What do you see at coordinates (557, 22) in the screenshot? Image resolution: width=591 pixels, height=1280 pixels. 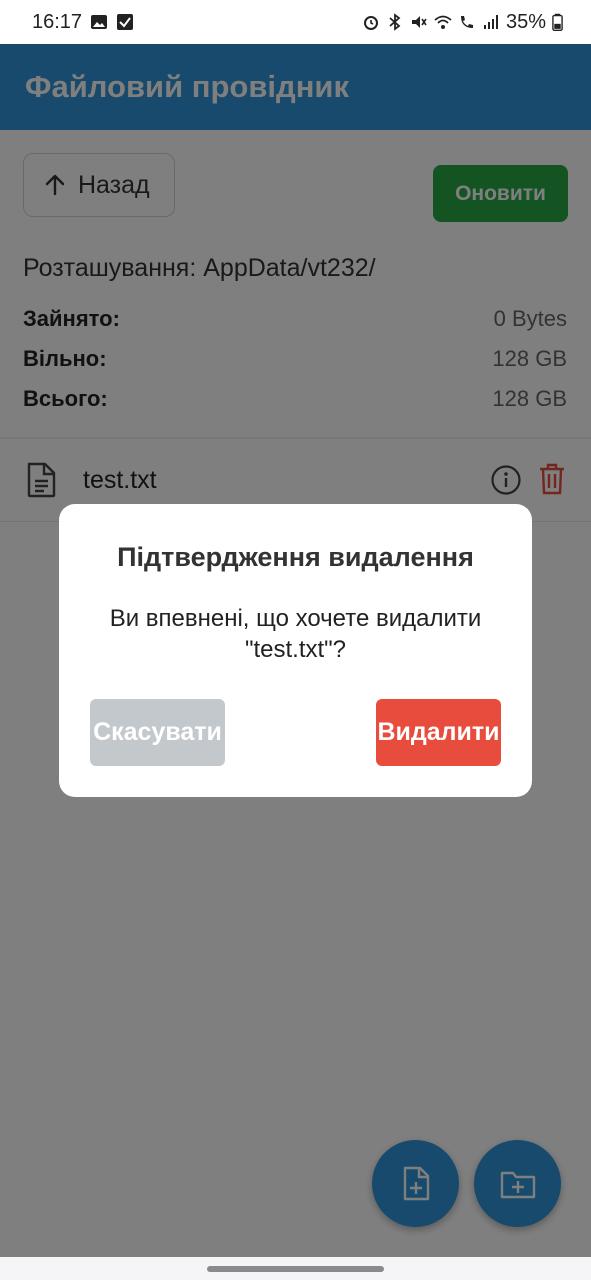 I see `battery-icon` at bounding box center [557, 22].